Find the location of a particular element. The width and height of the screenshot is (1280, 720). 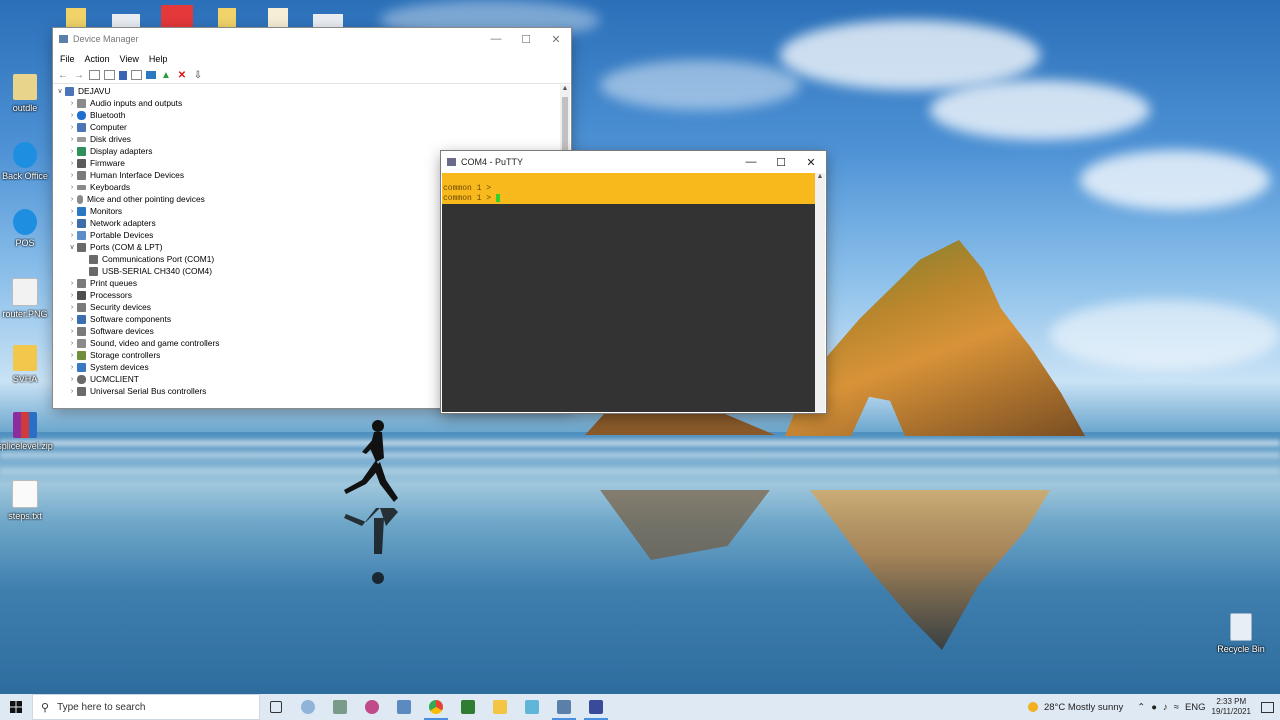

terminal-prompt-line: common 1 > is located at coordinates (628, 199).